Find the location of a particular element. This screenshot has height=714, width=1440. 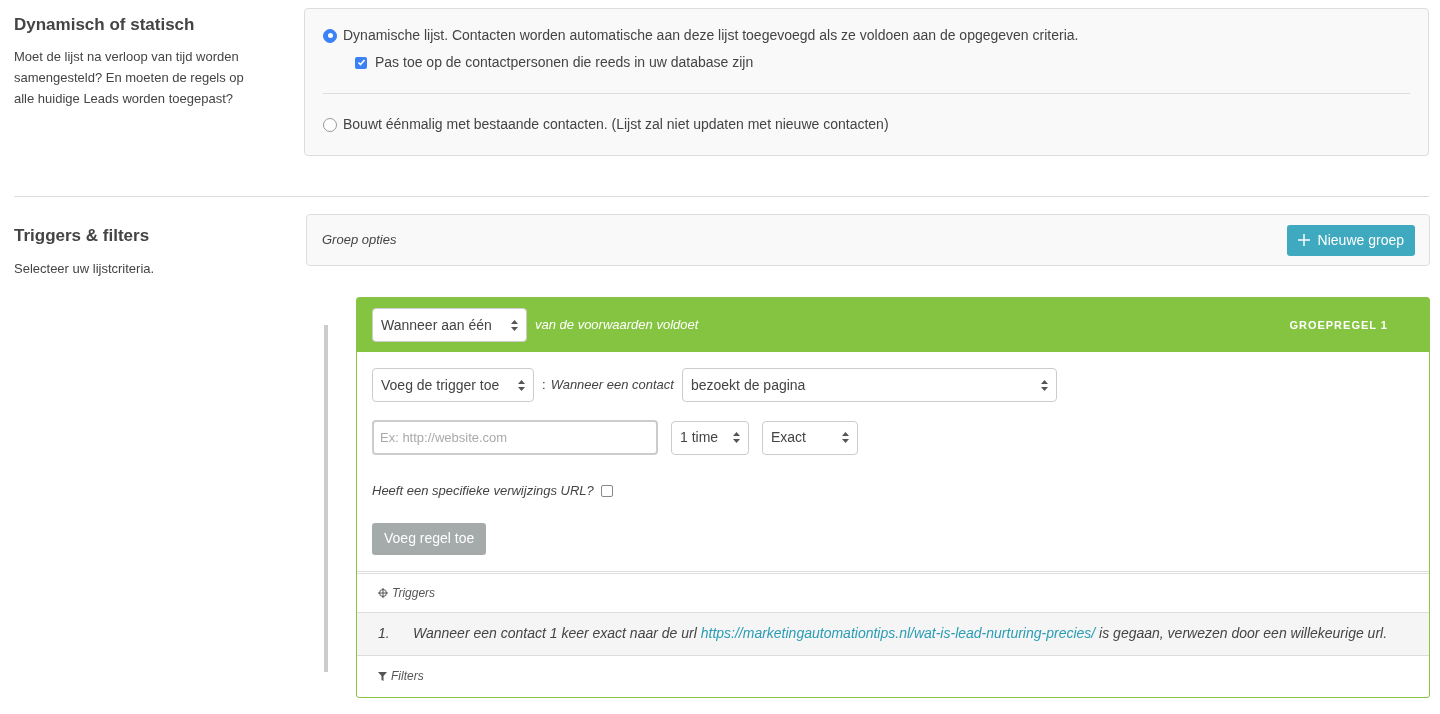

filters-heading: Filters is located at coordinates (407, 676).